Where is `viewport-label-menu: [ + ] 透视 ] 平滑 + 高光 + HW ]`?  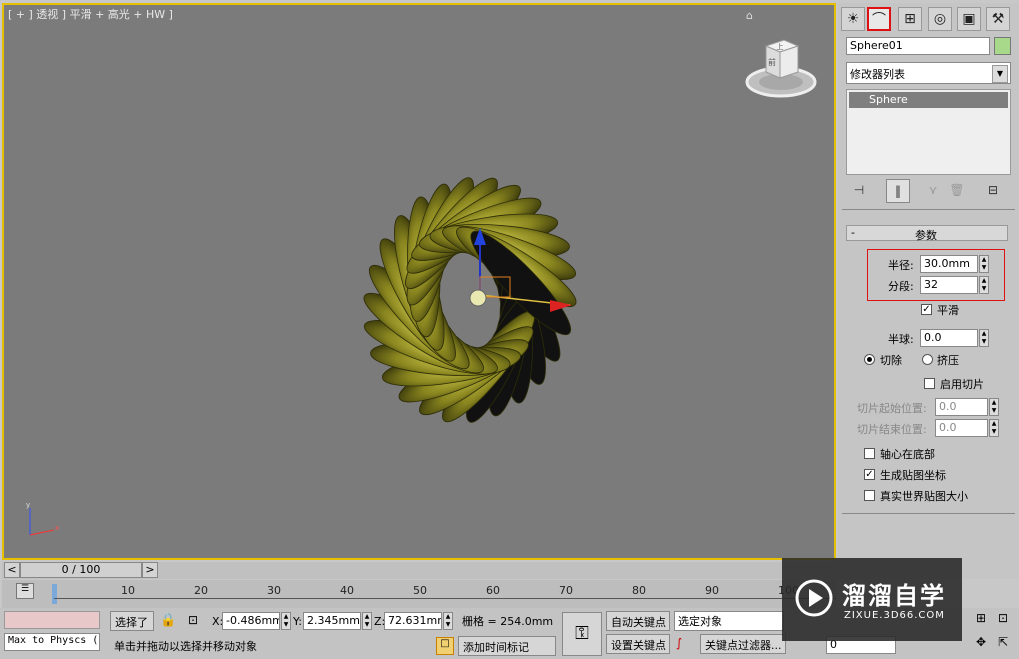
viewport-label-menu: [ + ] 透视 ] 平滑 + 高光 + HW ] is located at coordinates (90, 14).